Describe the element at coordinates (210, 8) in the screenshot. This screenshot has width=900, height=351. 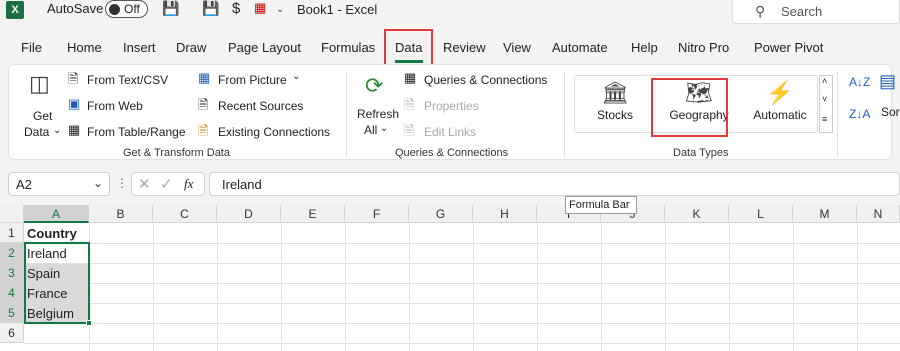
I see `save-as-icon: 💾` at that location.